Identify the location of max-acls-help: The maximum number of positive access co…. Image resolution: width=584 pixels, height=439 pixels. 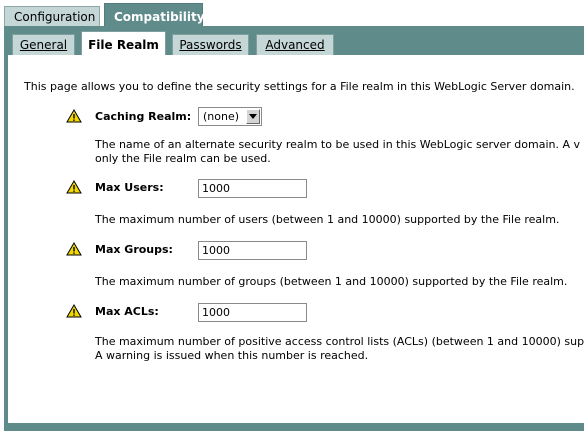
(339, 349).